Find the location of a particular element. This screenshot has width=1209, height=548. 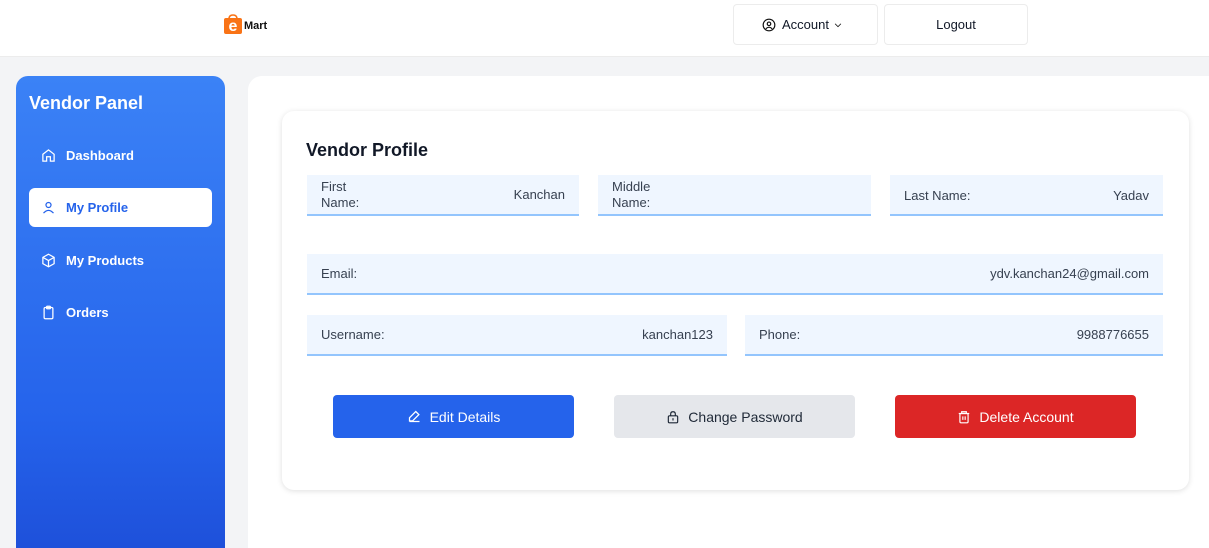

last-name-value: Yadav is located at coordinates (1131, 195).